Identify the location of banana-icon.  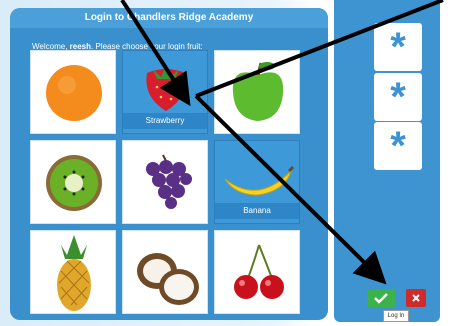
(259, 180).